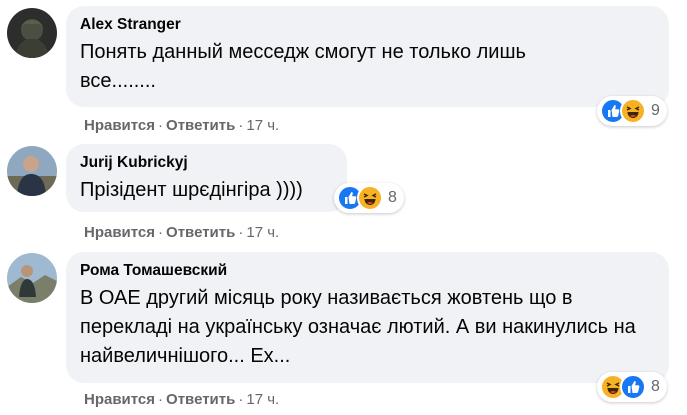 This screenshot has width=687, height=415. What do you see at coordinates (367, 271) in the screenshot?
I see `comment-author: Рома Томашевский` at bounding box center [367, 271].